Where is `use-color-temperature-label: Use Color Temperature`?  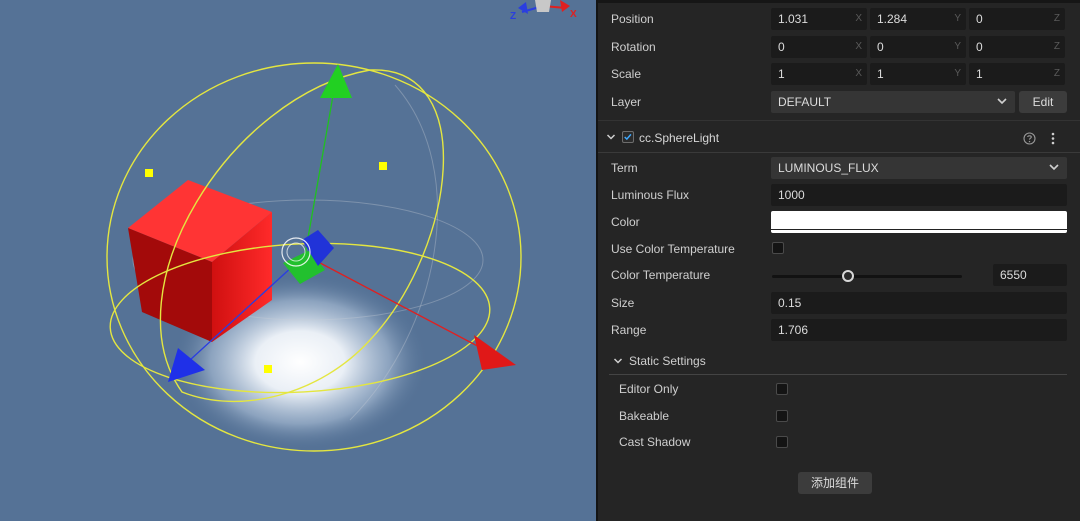
use-color-temperature-label: Use Color Temperature is located at coordinates (673, 249).